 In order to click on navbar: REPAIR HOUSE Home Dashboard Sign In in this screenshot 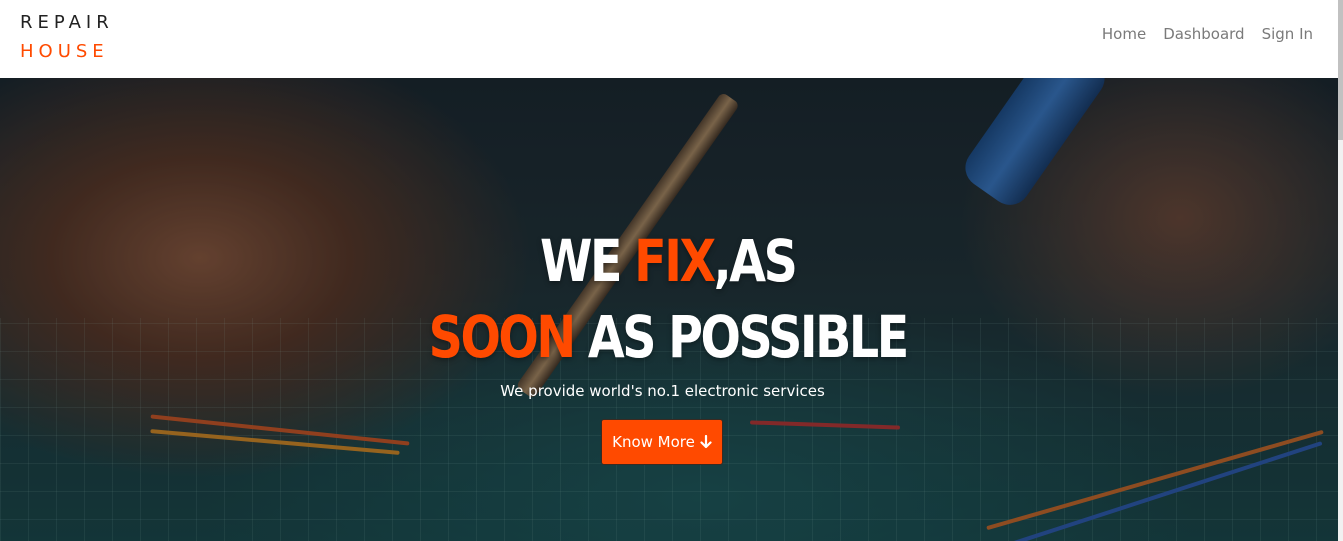, I will do `click(671, 39)`.